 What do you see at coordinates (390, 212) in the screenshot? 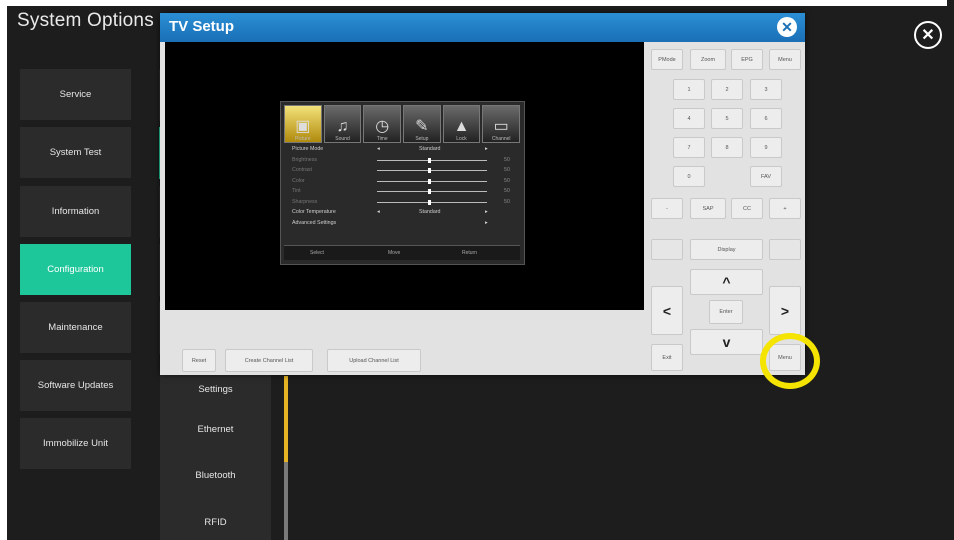
I see `osd-row-color-temperature: Color Temperature ◂ Standard ▸` at bounding box center [390, 212].